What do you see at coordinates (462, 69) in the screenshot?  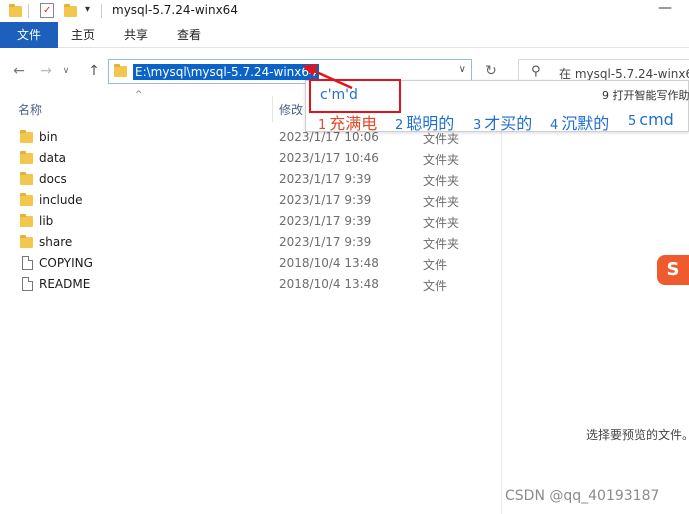 I see `chevron-down-icon: ∨` at bounding box center [462, 69].